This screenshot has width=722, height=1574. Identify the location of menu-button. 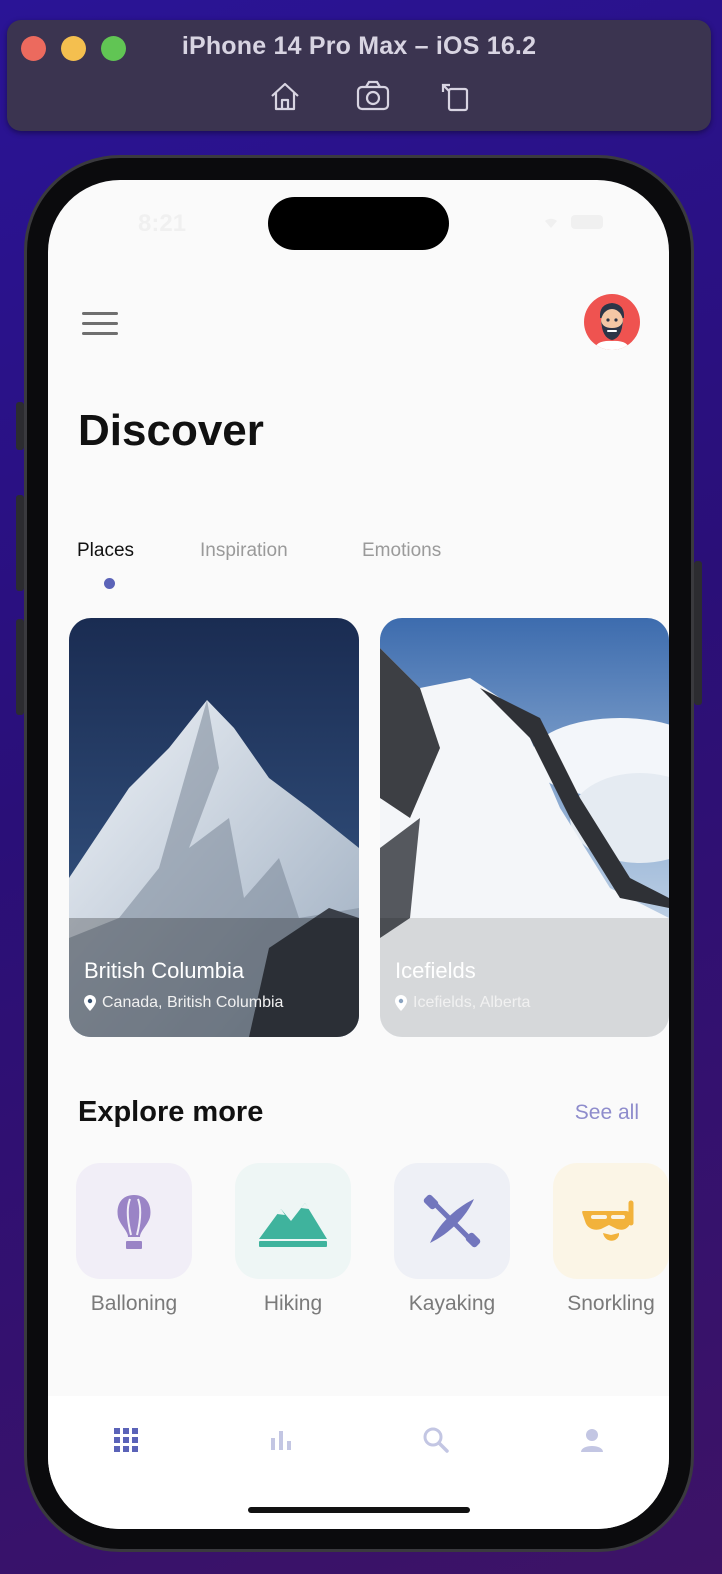
(100, 323).